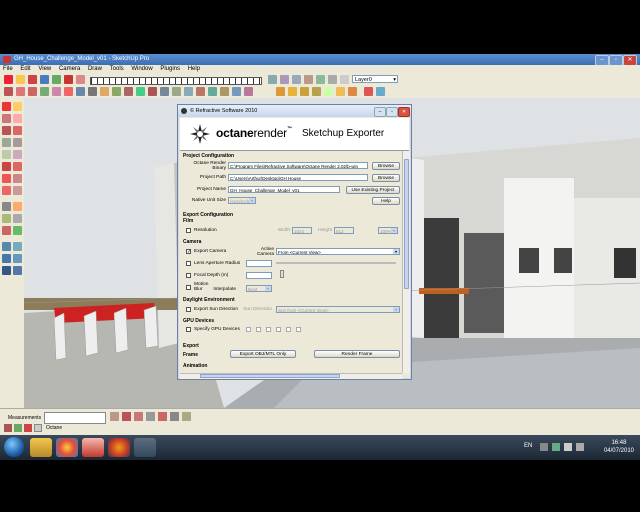 The height and width of the screenshot is (512, 640). Describe the element at coordinates (17, 206) in the screenshot. I see `dimension-icon` at that location.